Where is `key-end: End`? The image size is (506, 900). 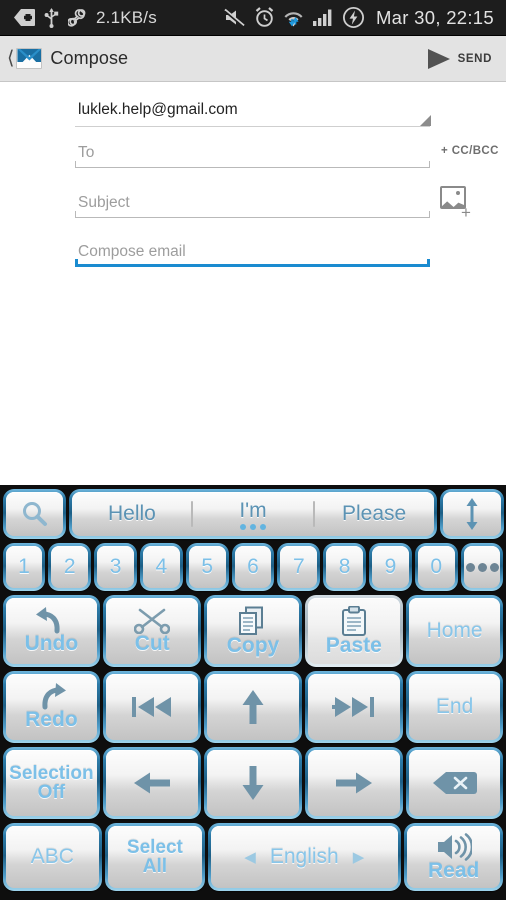
key-end: End is located at coordinates (454, 707).